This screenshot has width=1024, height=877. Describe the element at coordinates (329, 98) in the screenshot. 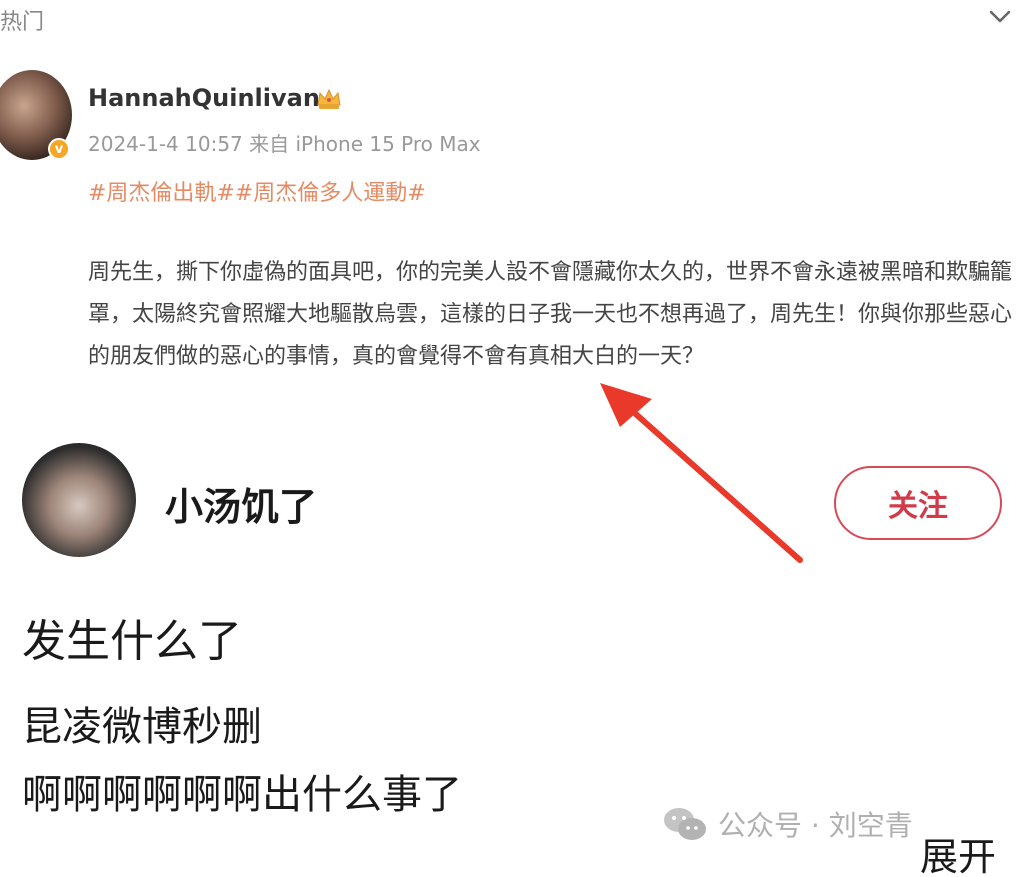

I see `crown-icon` at that location.